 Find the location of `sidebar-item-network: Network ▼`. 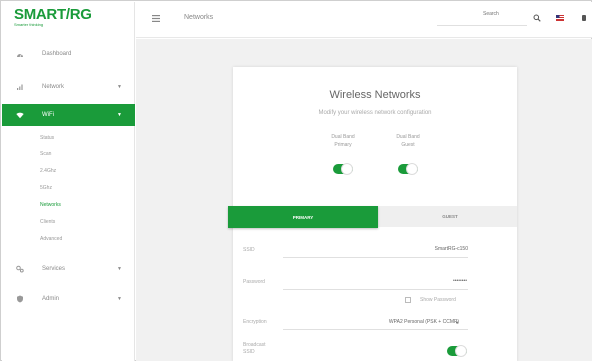

sidebar-item-network: Network ▼ is located at coordinates (68, 87).